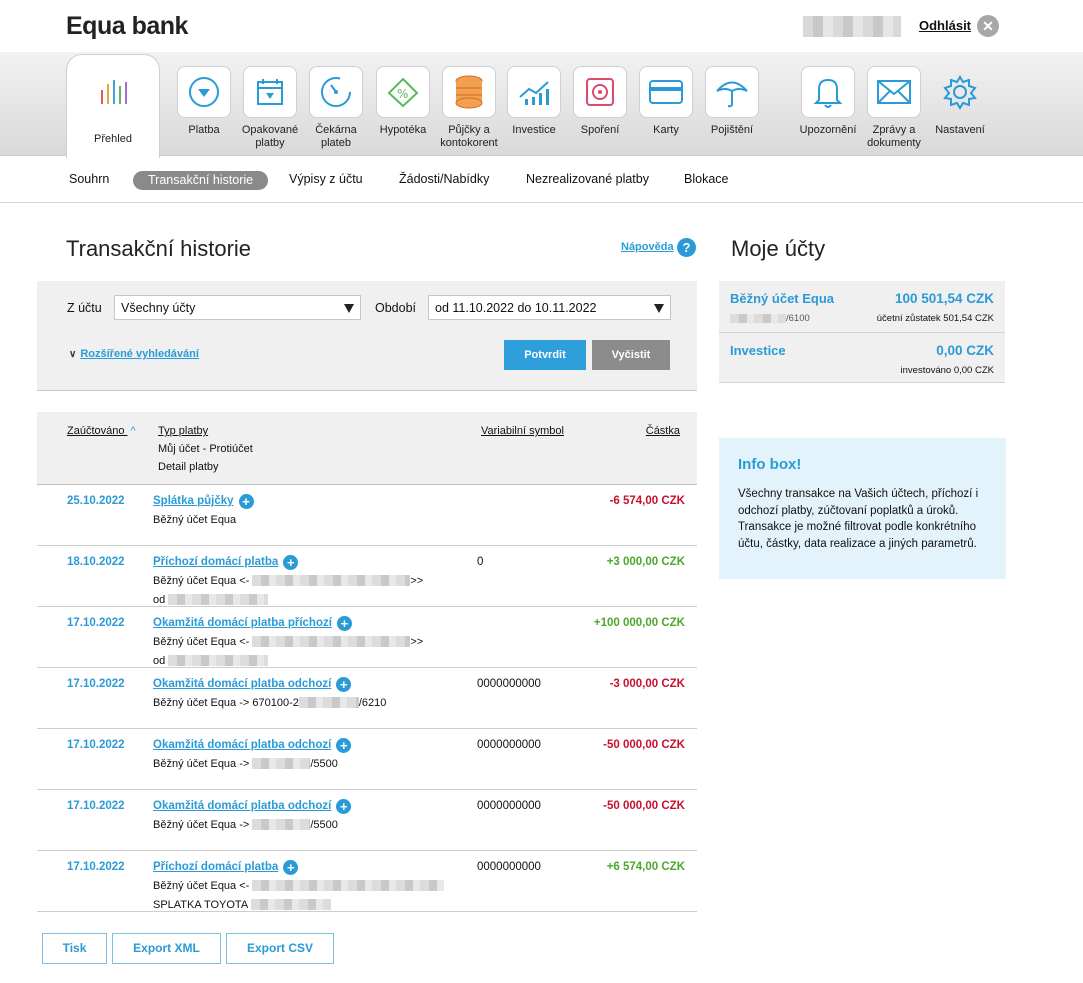 The image size is (1083, 983). What do you see at coordinates (270, 92) in the screenshot?
I see `calendar-icon` at bounding box center [270, 92].